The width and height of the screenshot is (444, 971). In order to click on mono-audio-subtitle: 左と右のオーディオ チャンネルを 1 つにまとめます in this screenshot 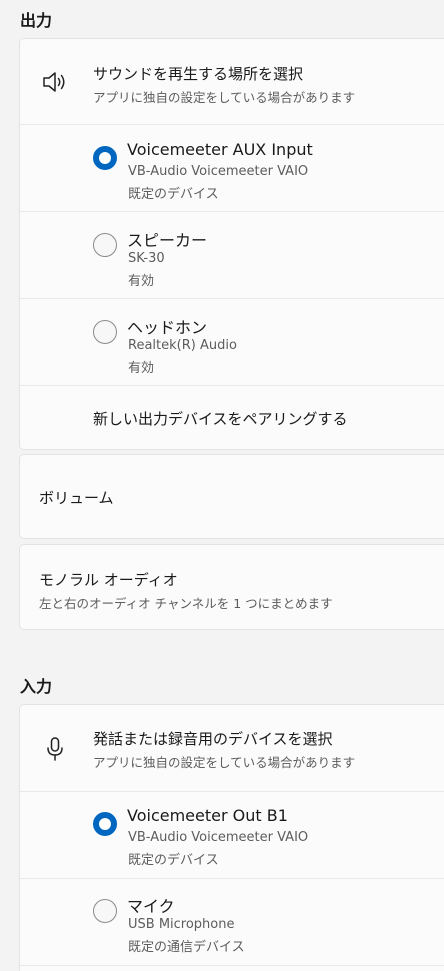, I will do `click(186, 603)`.